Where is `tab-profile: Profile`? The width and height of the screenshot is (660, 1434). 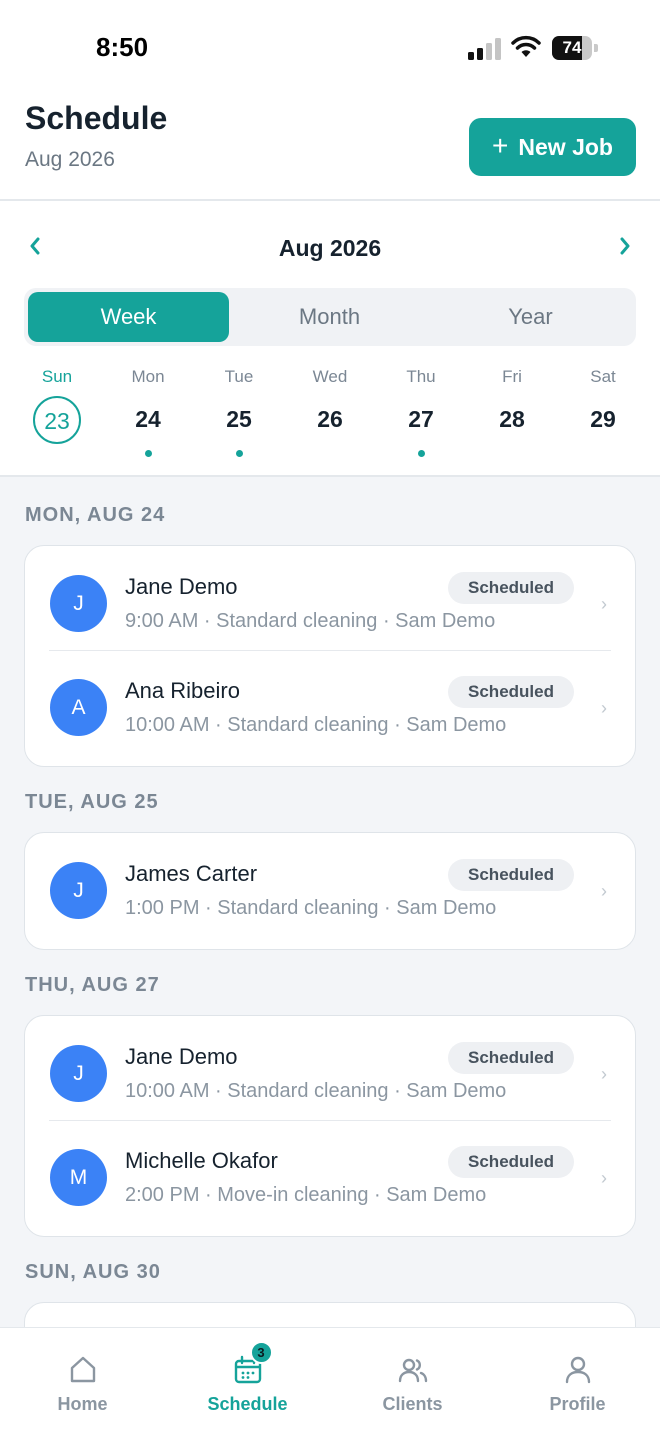 tab-profile: Profile is located at coordinates (577, 1381).